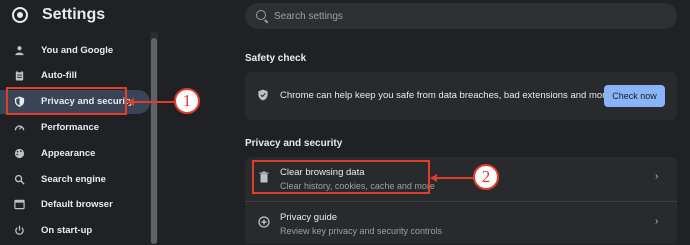  What do you see at coordinates (154, 141) in the screenshot?
I see `scrollbar-thumb` at bounding box center [154, 141].